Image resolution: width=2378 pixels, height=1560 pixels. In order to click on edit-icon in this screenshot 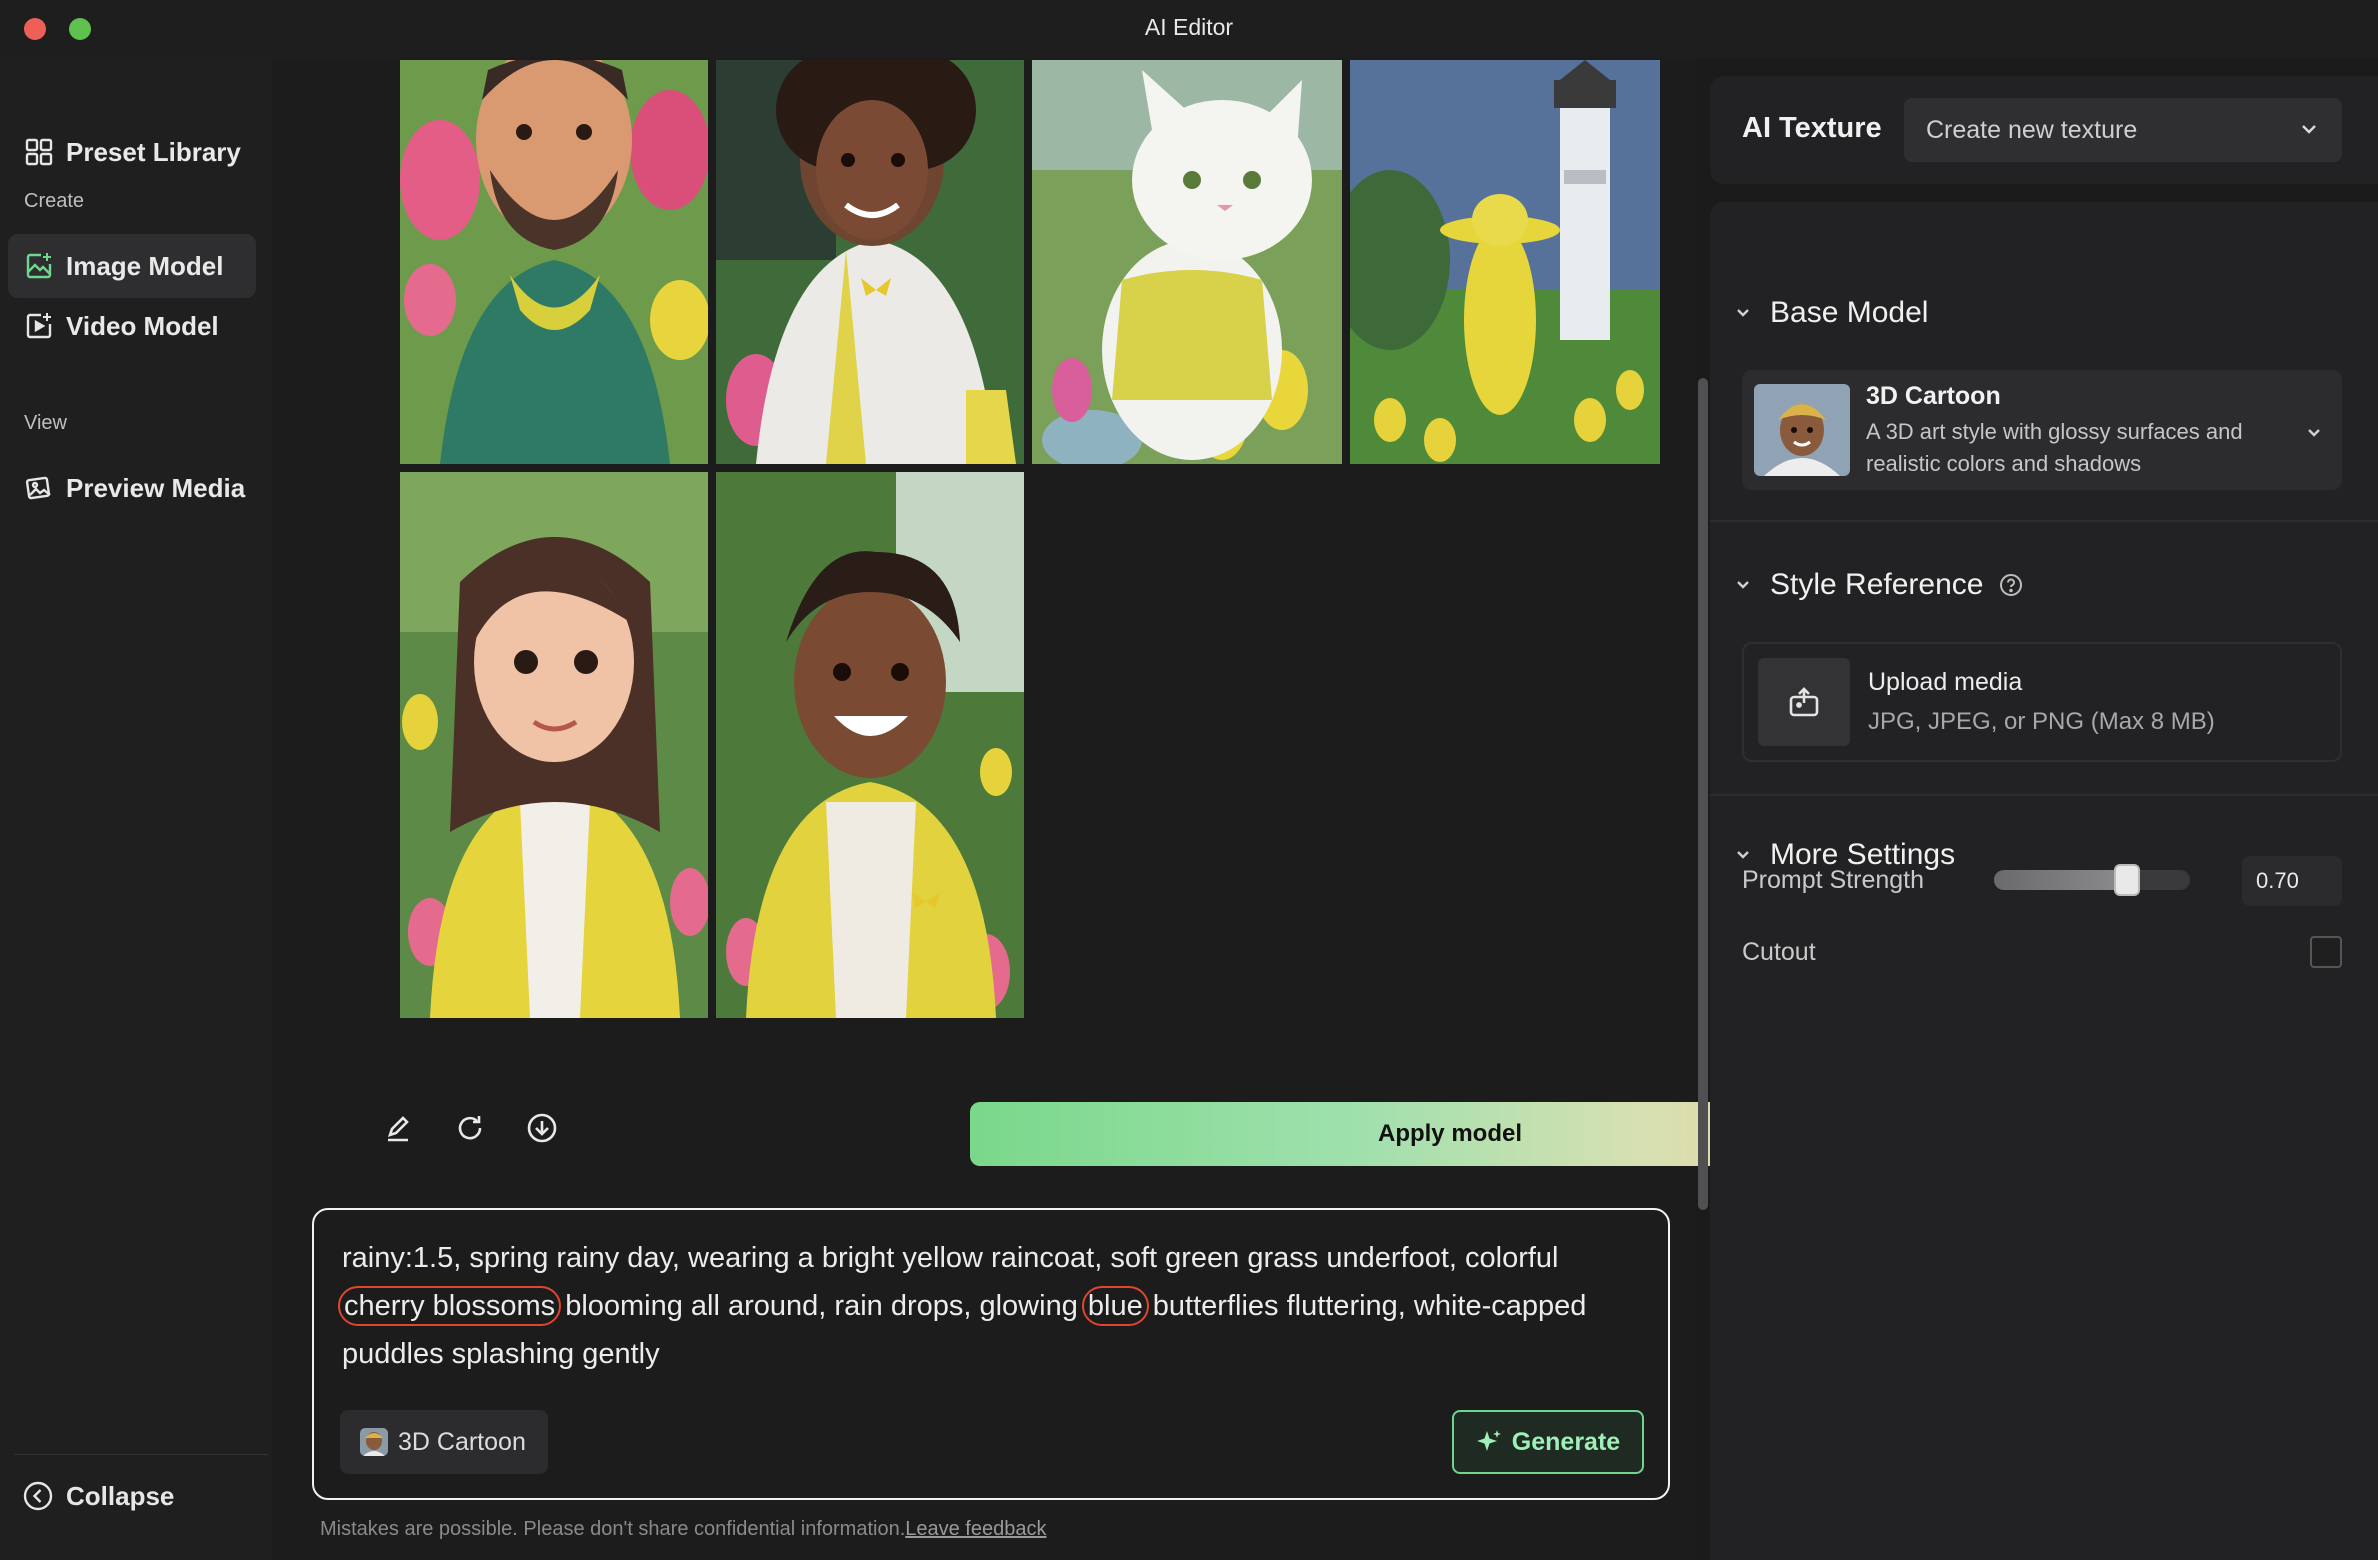, I will do `click(398, 1128)`.